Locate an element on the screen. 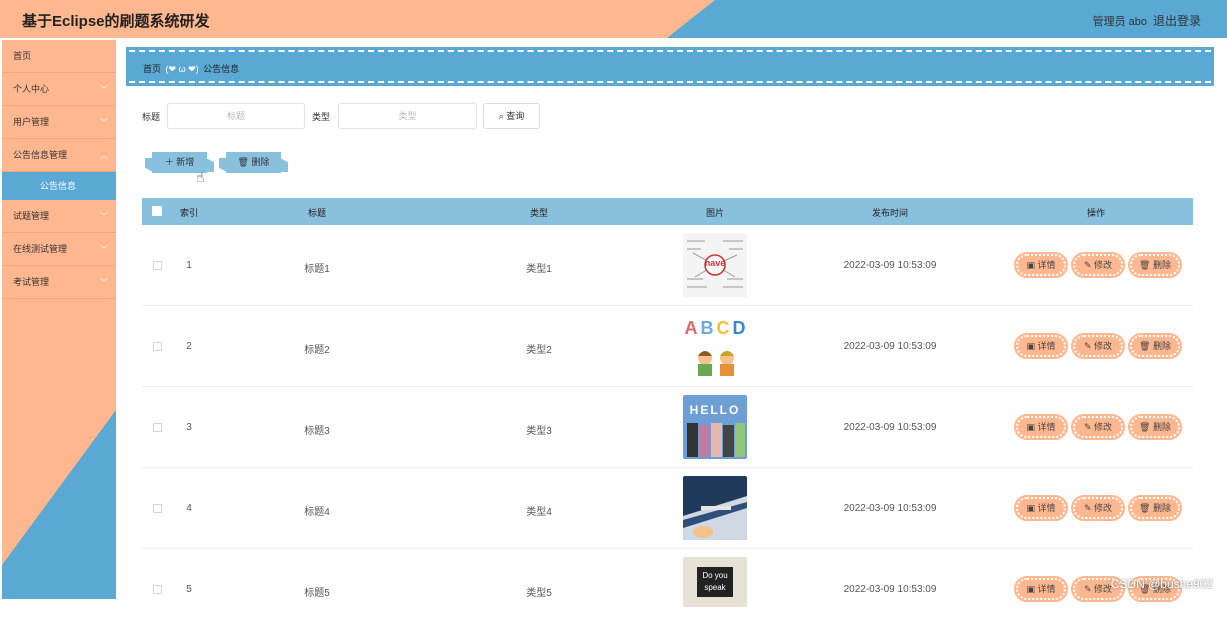  query-button: ⌕ 查询 is located at coordinates (511, 116).